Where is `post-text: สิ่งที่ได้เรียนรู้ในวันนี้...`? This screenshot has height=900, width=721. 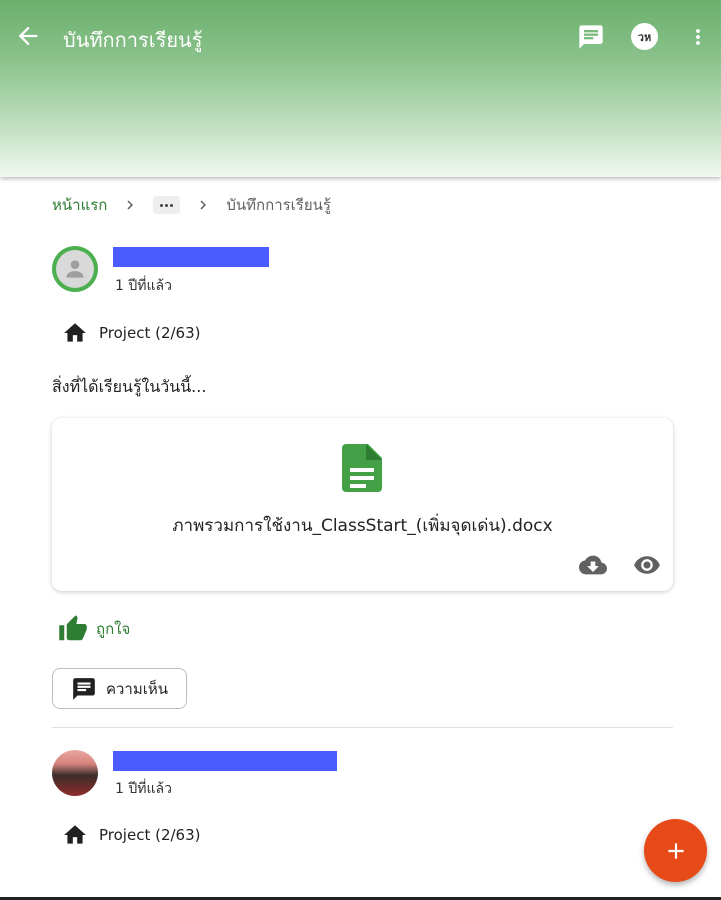 post-text: สิ่งที่ได้เรียนรู้ในวันนี้... is located at coordinates (129, 386).